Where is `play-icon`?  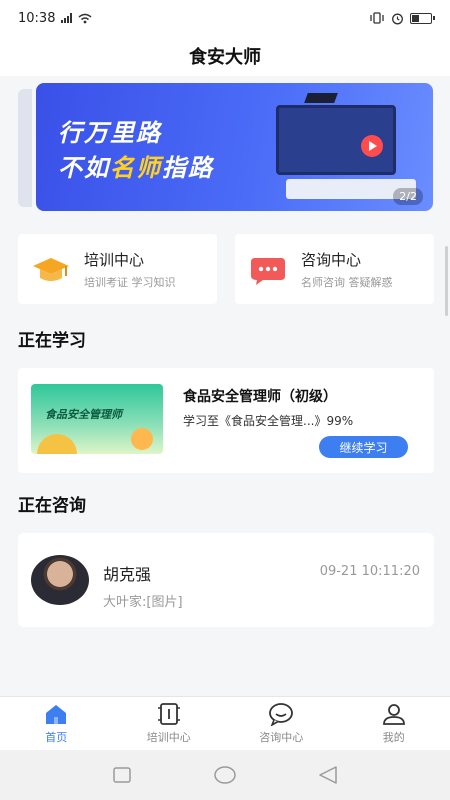
play-icon is located at coordinates (372, 146).